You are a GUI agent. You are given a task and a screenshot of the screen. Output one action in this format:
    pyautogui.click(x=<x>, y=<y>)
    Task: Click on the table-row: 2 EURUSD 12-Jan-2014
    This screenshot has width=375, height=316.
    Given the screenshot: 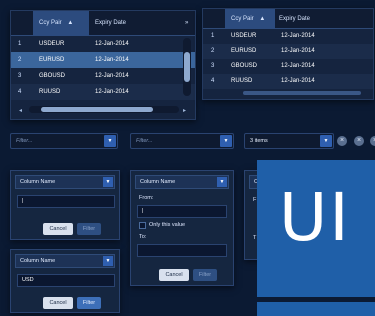 What is the action you would take?
    pyautogui.click(x=288, y=51)
    